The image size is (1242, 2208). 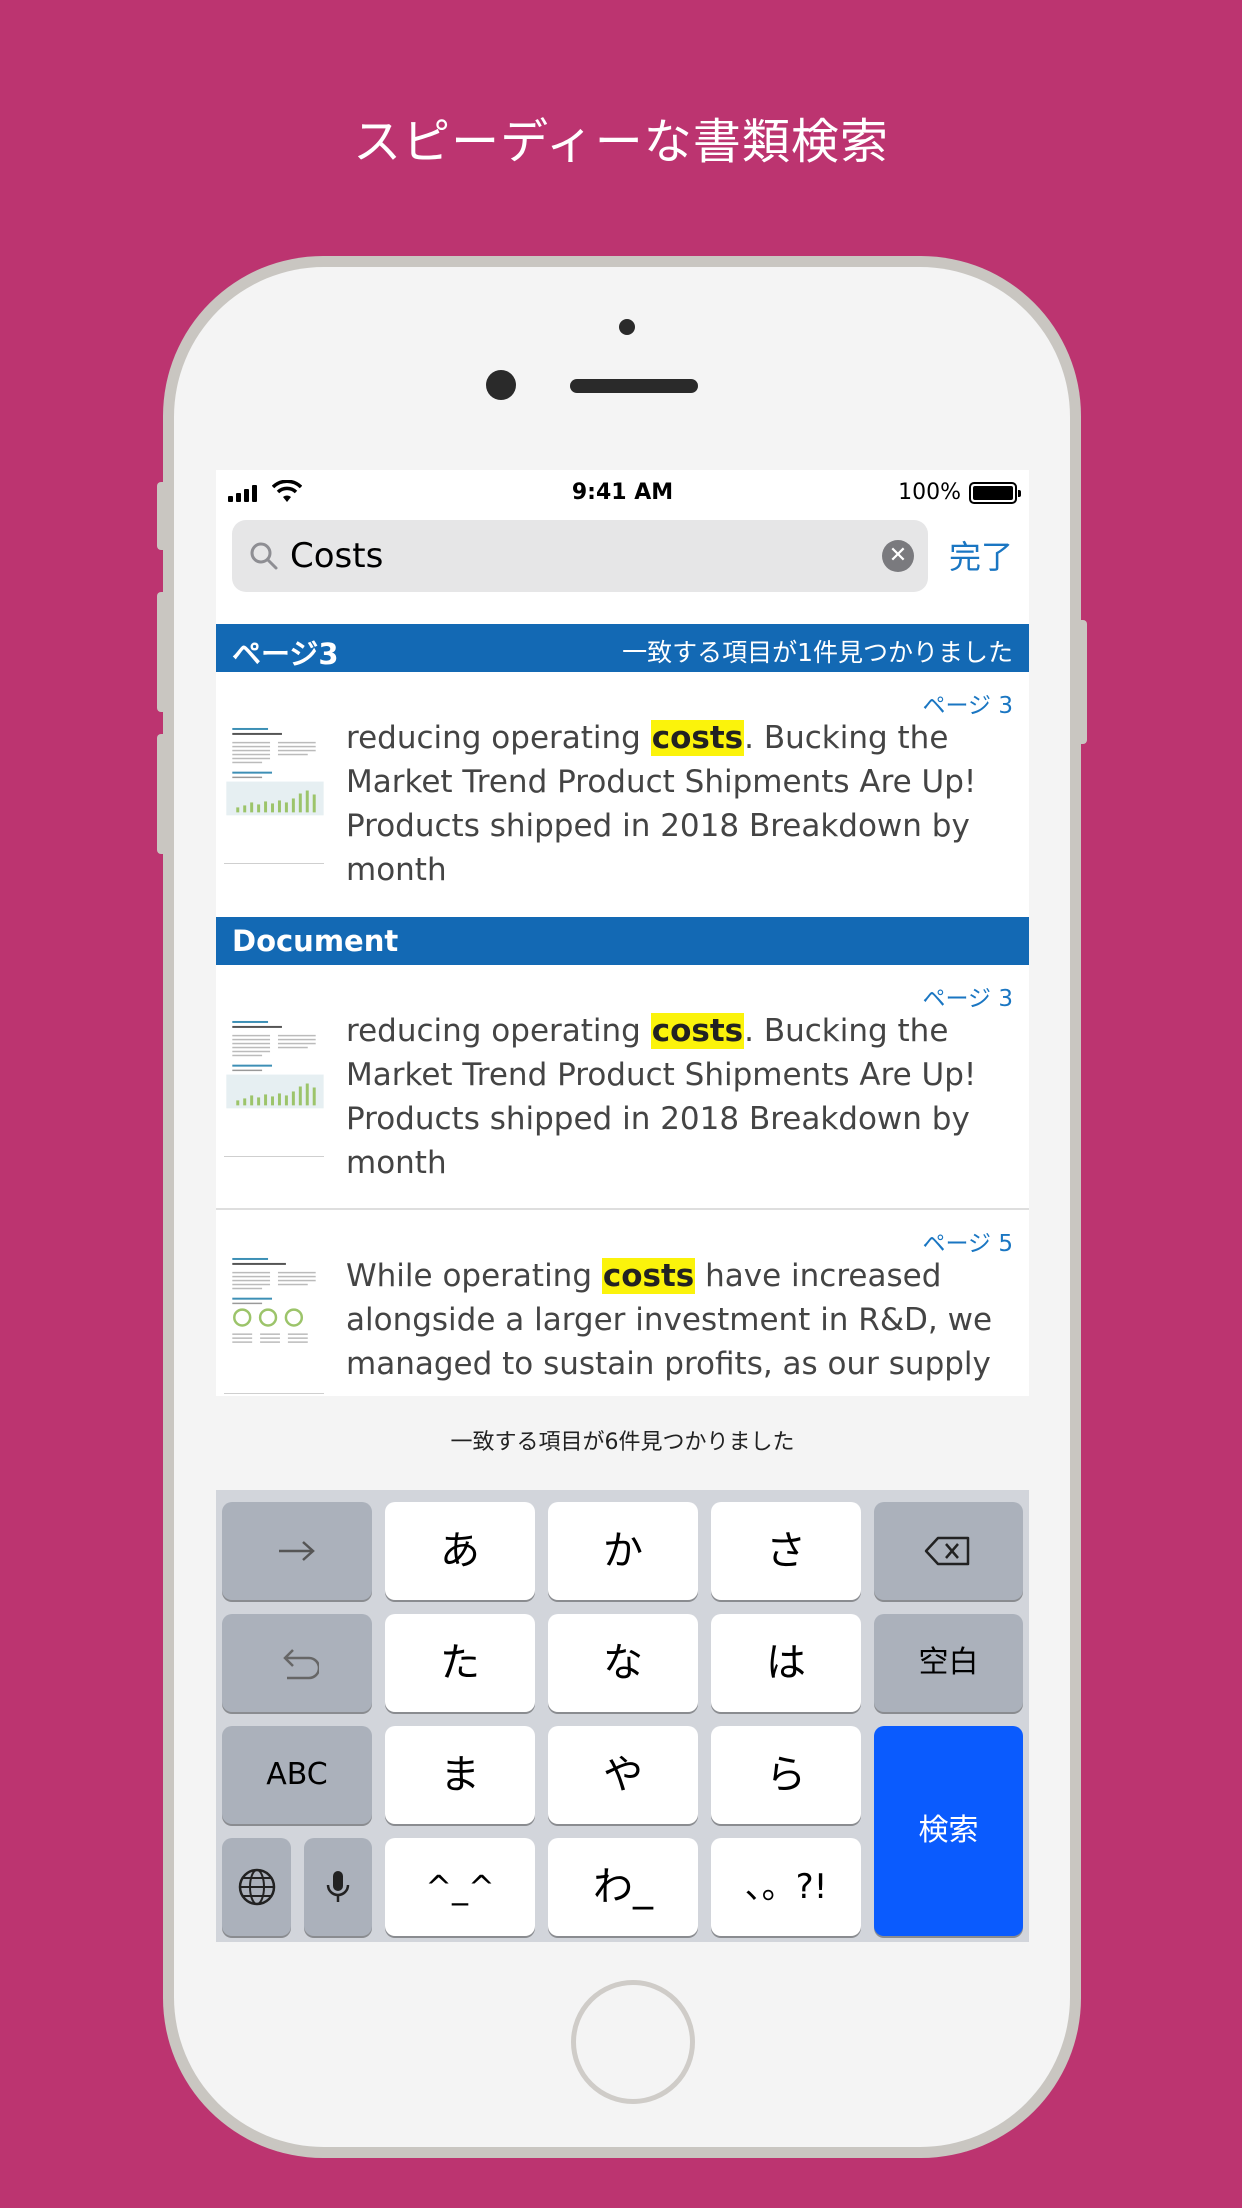 I want to click on battery-percent: 100%, so click(x=929, y=492).